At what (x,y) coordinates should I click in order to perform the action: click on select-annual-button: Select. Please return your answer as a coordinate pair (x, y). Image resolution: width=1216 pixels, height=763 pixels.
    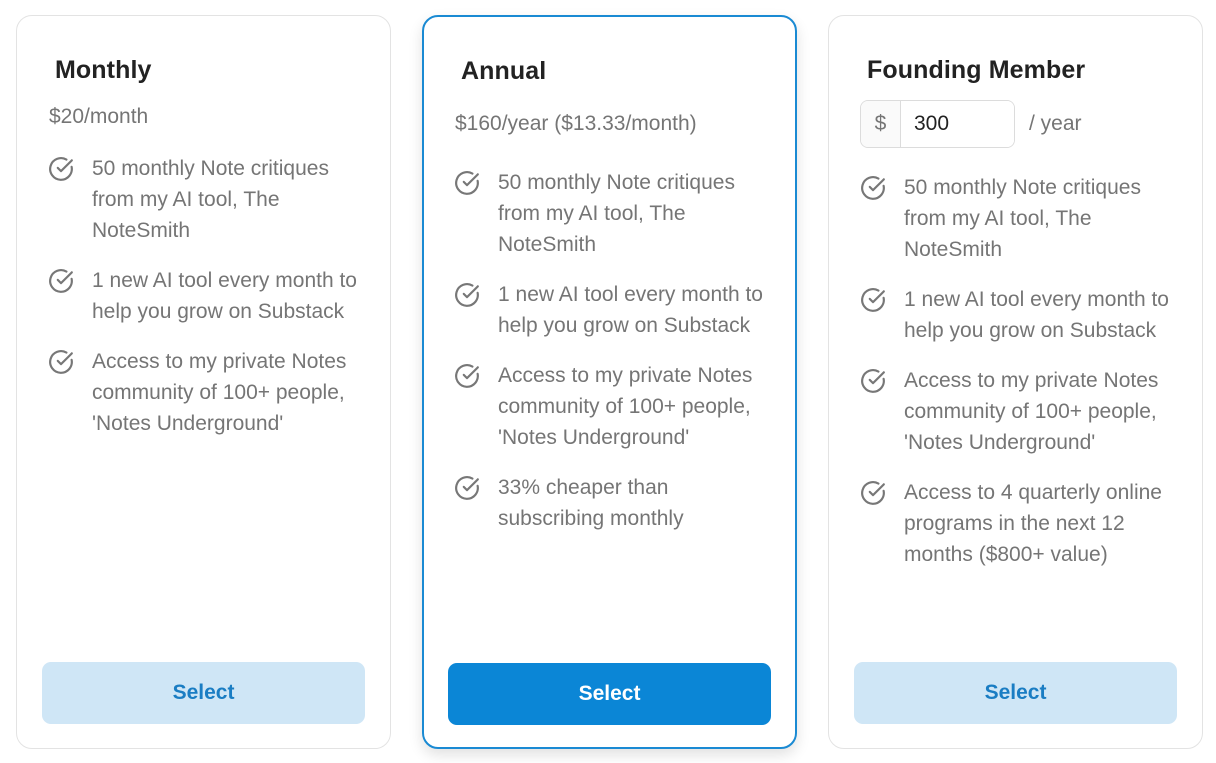
    Looking at the image, I should click on (609, 694).